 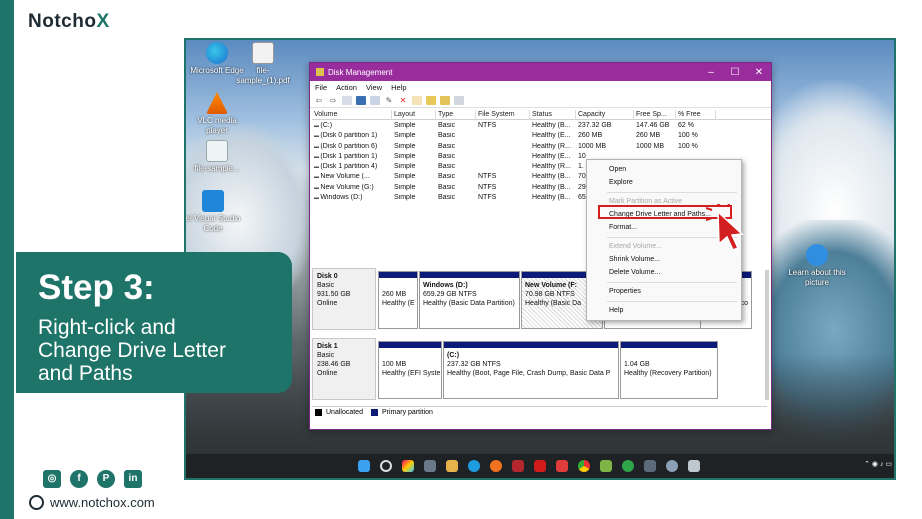 I want to click on widgets-icon, so click(x=430, y=466).